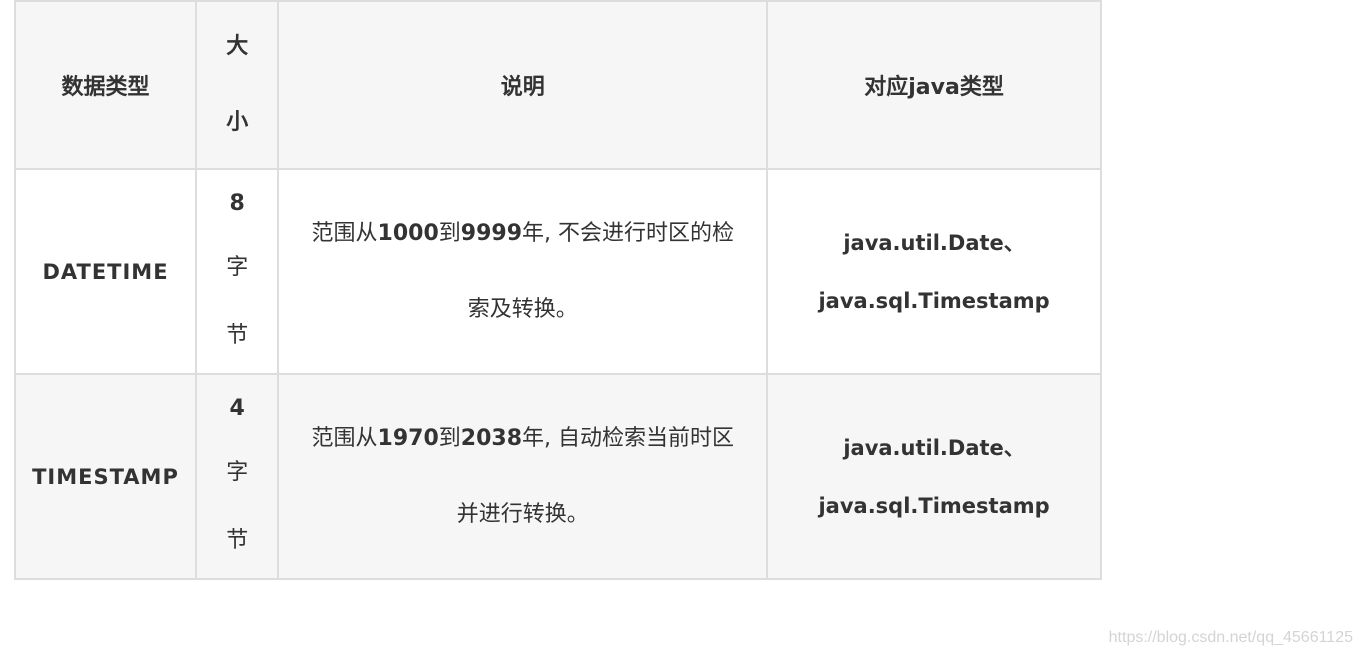 This screenshot has height=657, width=1361. I want to click on type-name: TIMESTAMP, so click(105, 476).